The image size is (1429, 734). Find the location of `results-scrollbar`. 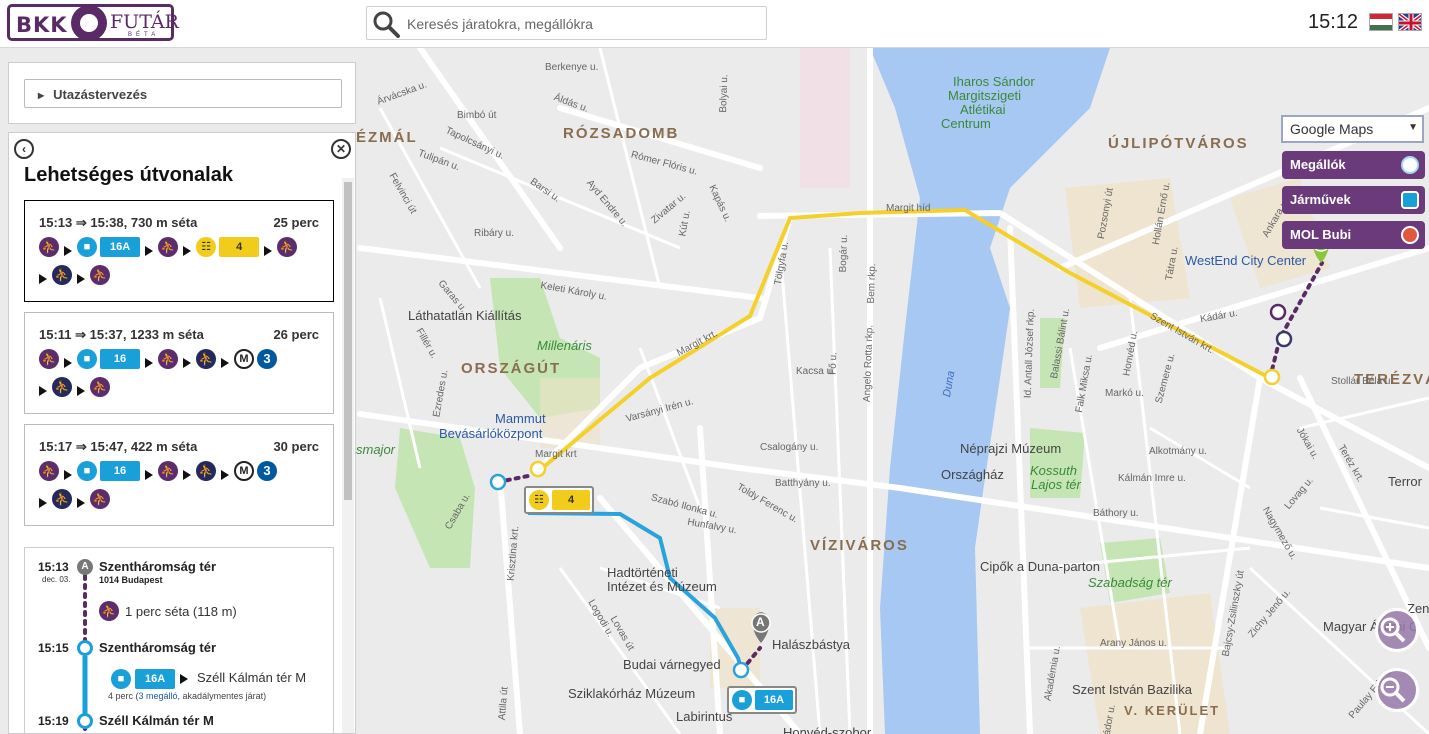

results-scrollbar is located at coordinates (348, 455).